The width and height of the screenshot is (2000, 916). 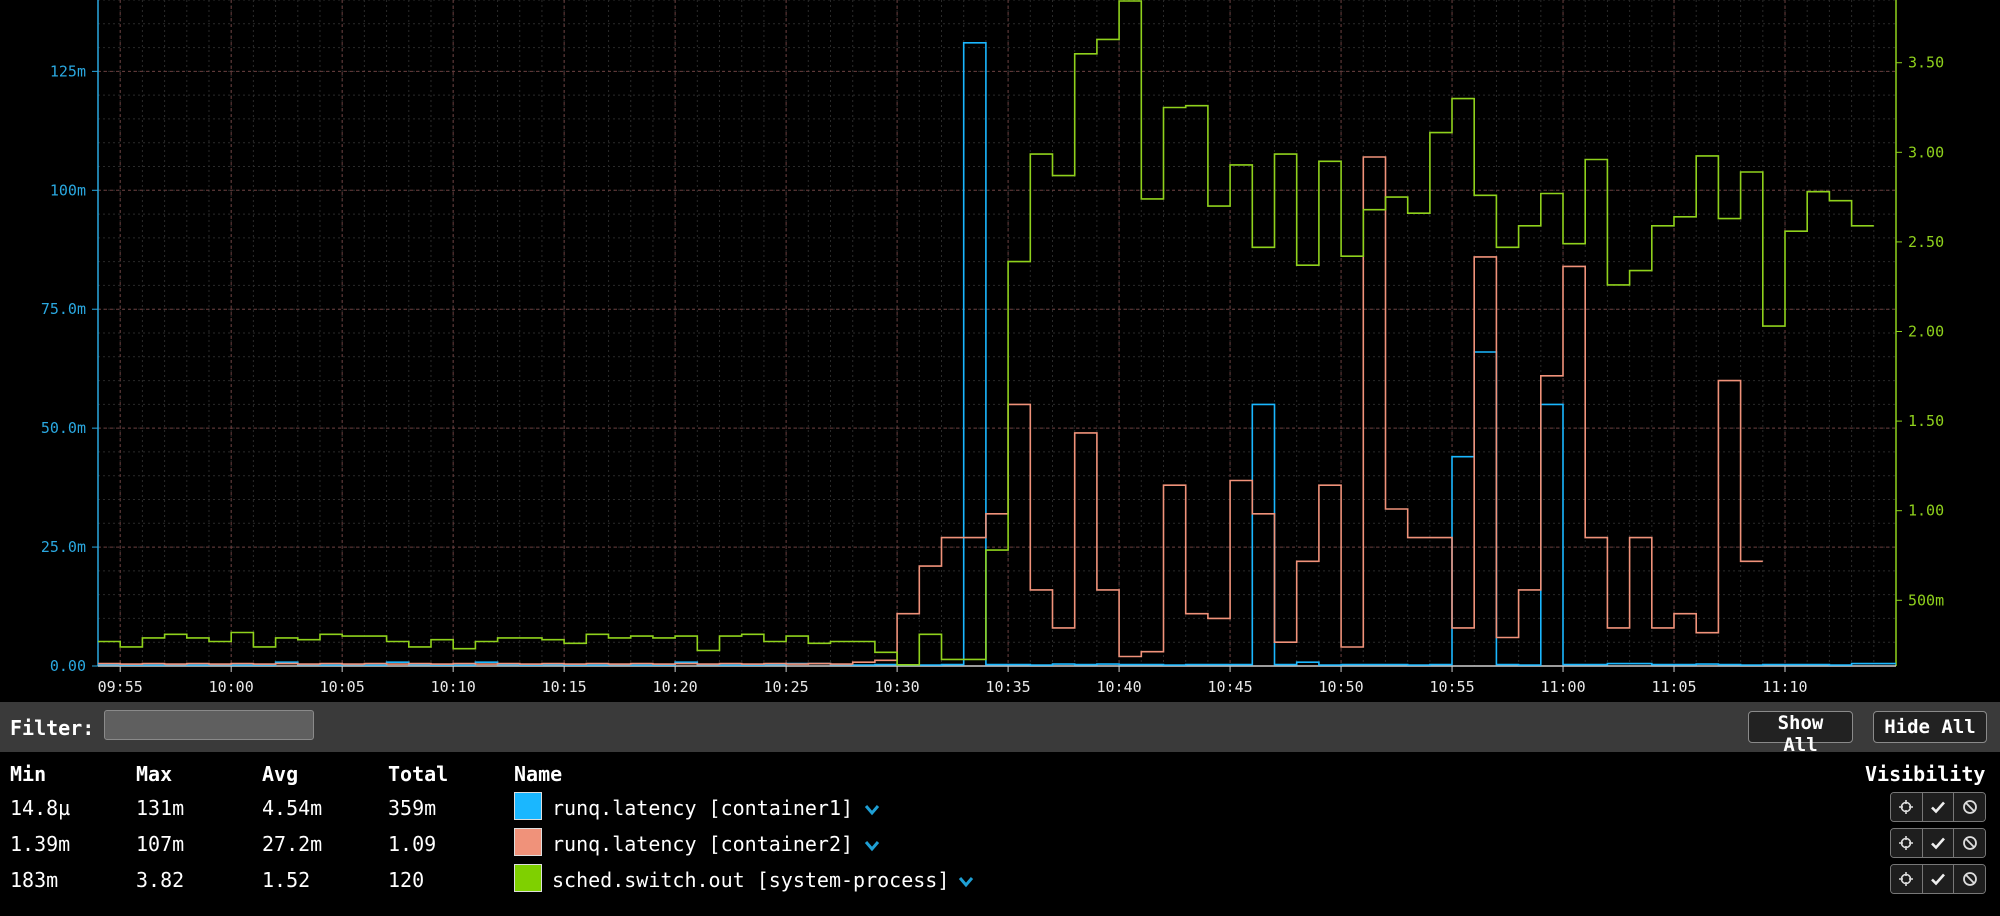 I want to click on row-min: 14.8µ, so click(x=40, y=808).